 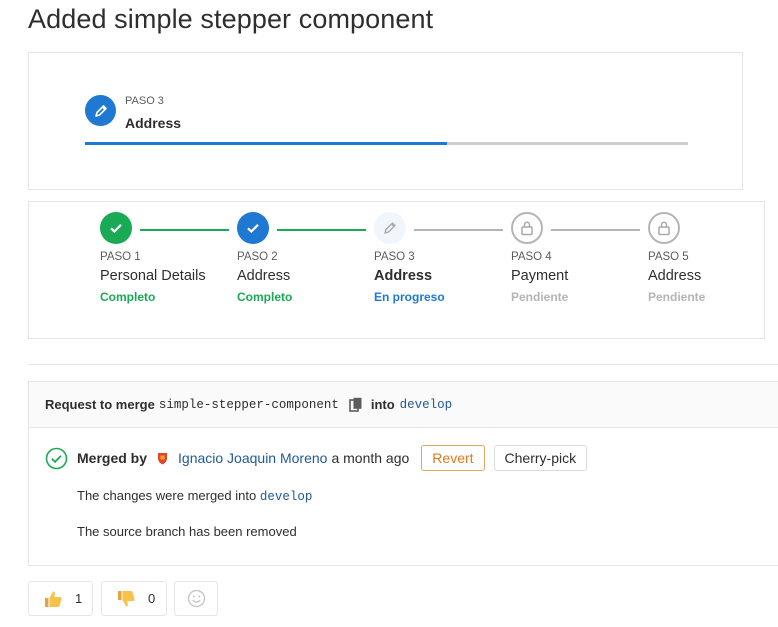 I want to click on author-link: Ignacio Joaquin Moreno, so click(x=252, y=458).